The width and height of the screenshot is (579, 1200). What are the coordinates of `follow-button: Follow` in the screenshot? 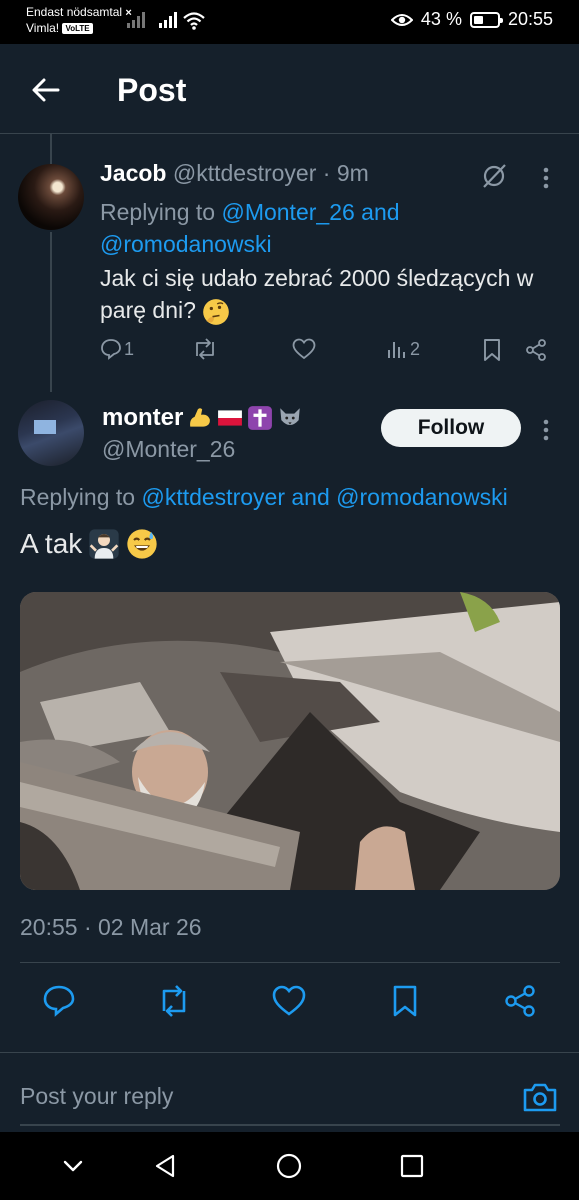 It's located at (451, 428).